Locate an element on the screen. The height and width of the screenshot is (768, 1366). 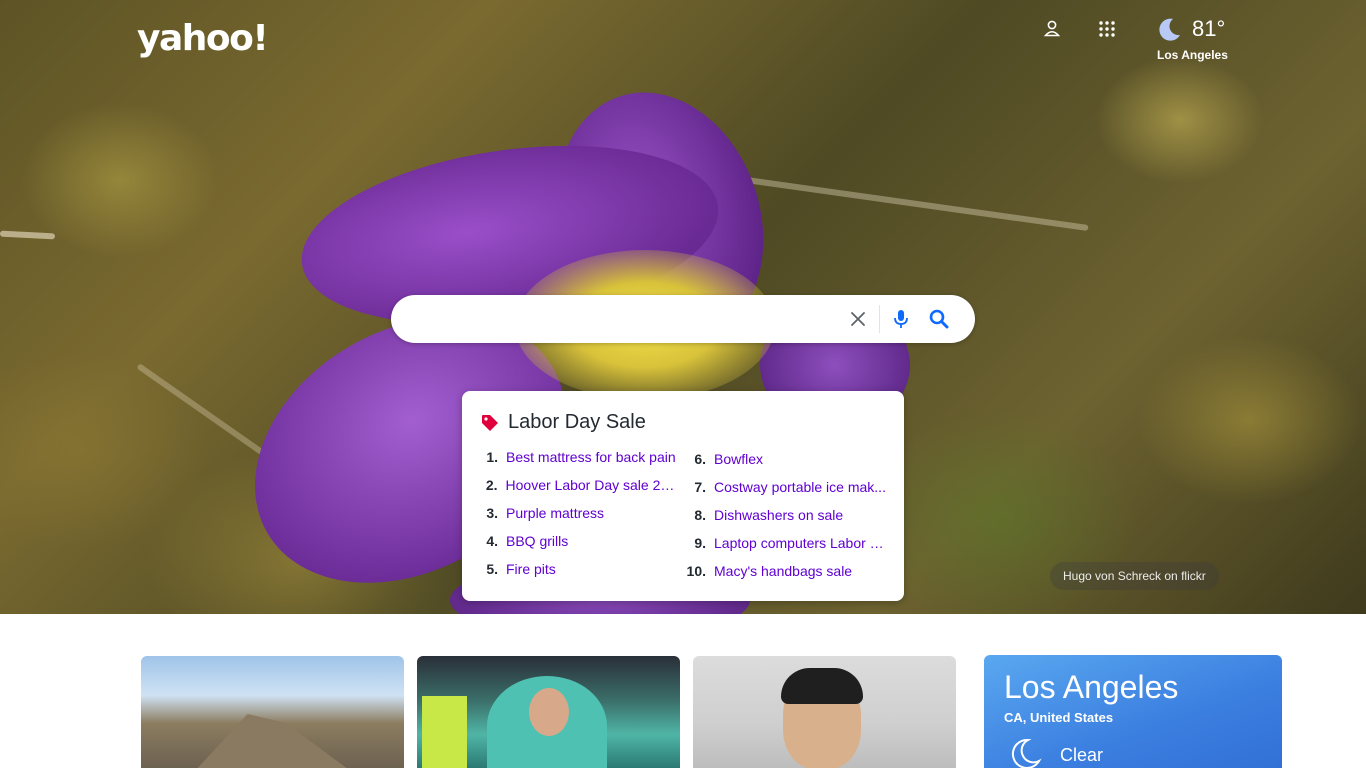
trending-rank: 6. is located at coordinates (700, 459).